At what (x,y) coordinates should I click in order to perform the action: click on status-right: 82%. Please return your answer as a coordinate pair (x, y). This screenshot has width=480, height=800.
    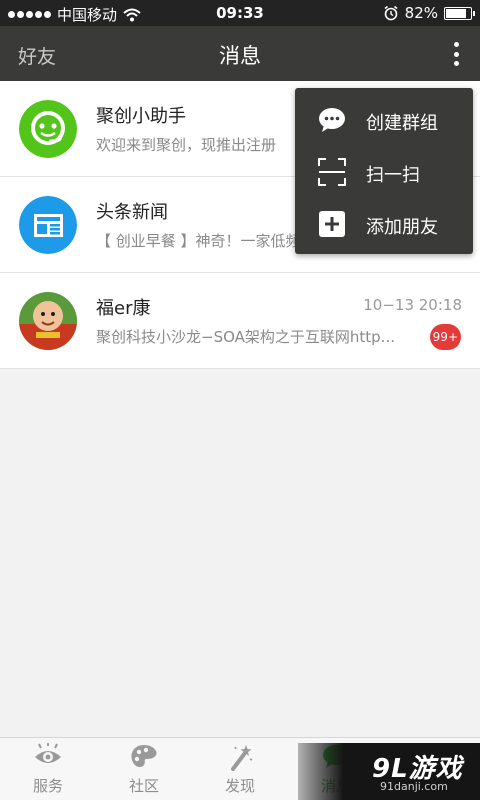
    Looking at the image, I should click on (429, 13).